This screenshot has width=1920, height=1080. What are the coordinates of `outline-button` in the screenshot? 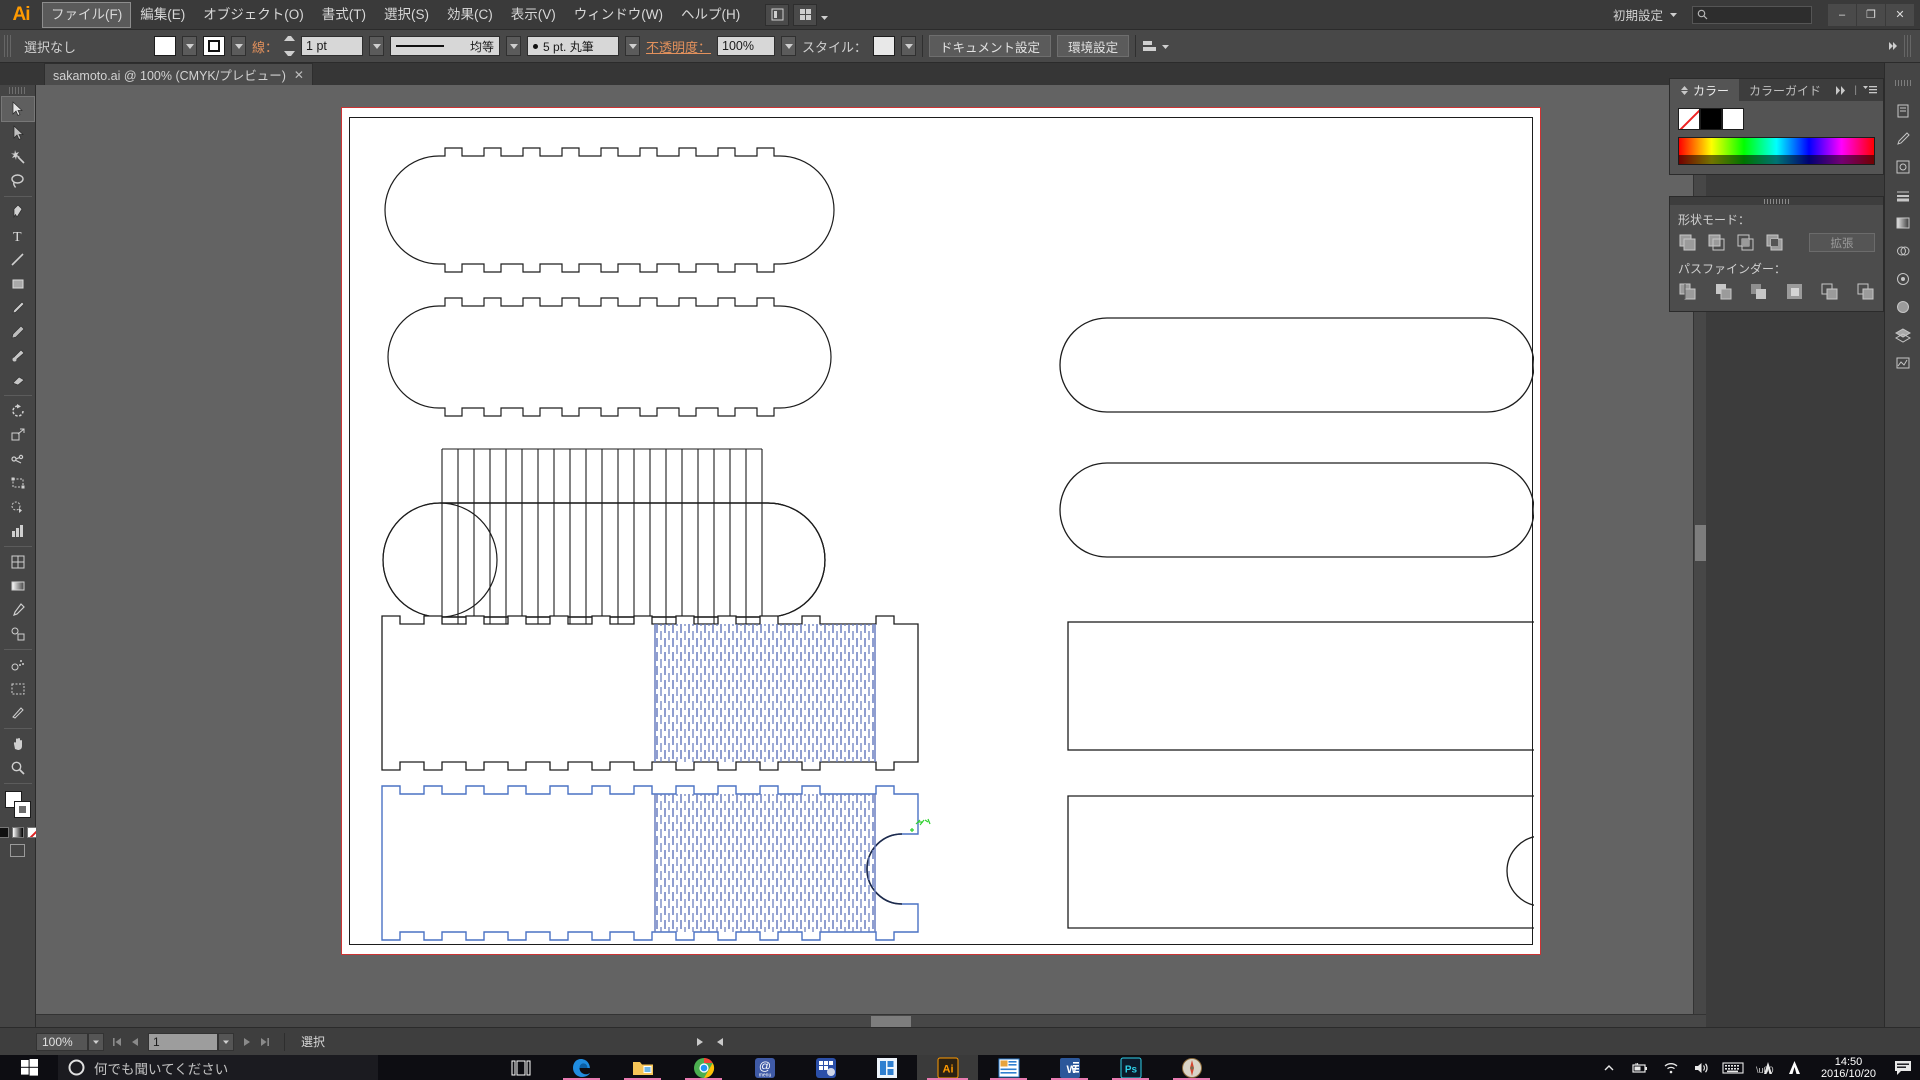 It's located at (1829, 291).